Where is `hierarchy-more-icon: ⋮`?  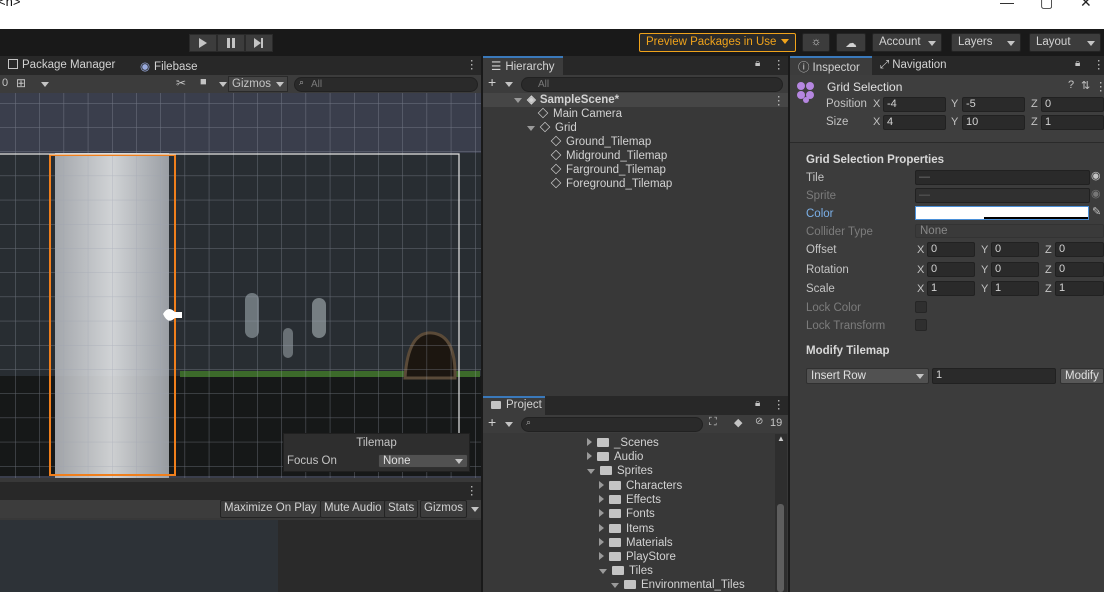
hierarchy-more-icon: ⋮ is located at coordinates (779, 64).